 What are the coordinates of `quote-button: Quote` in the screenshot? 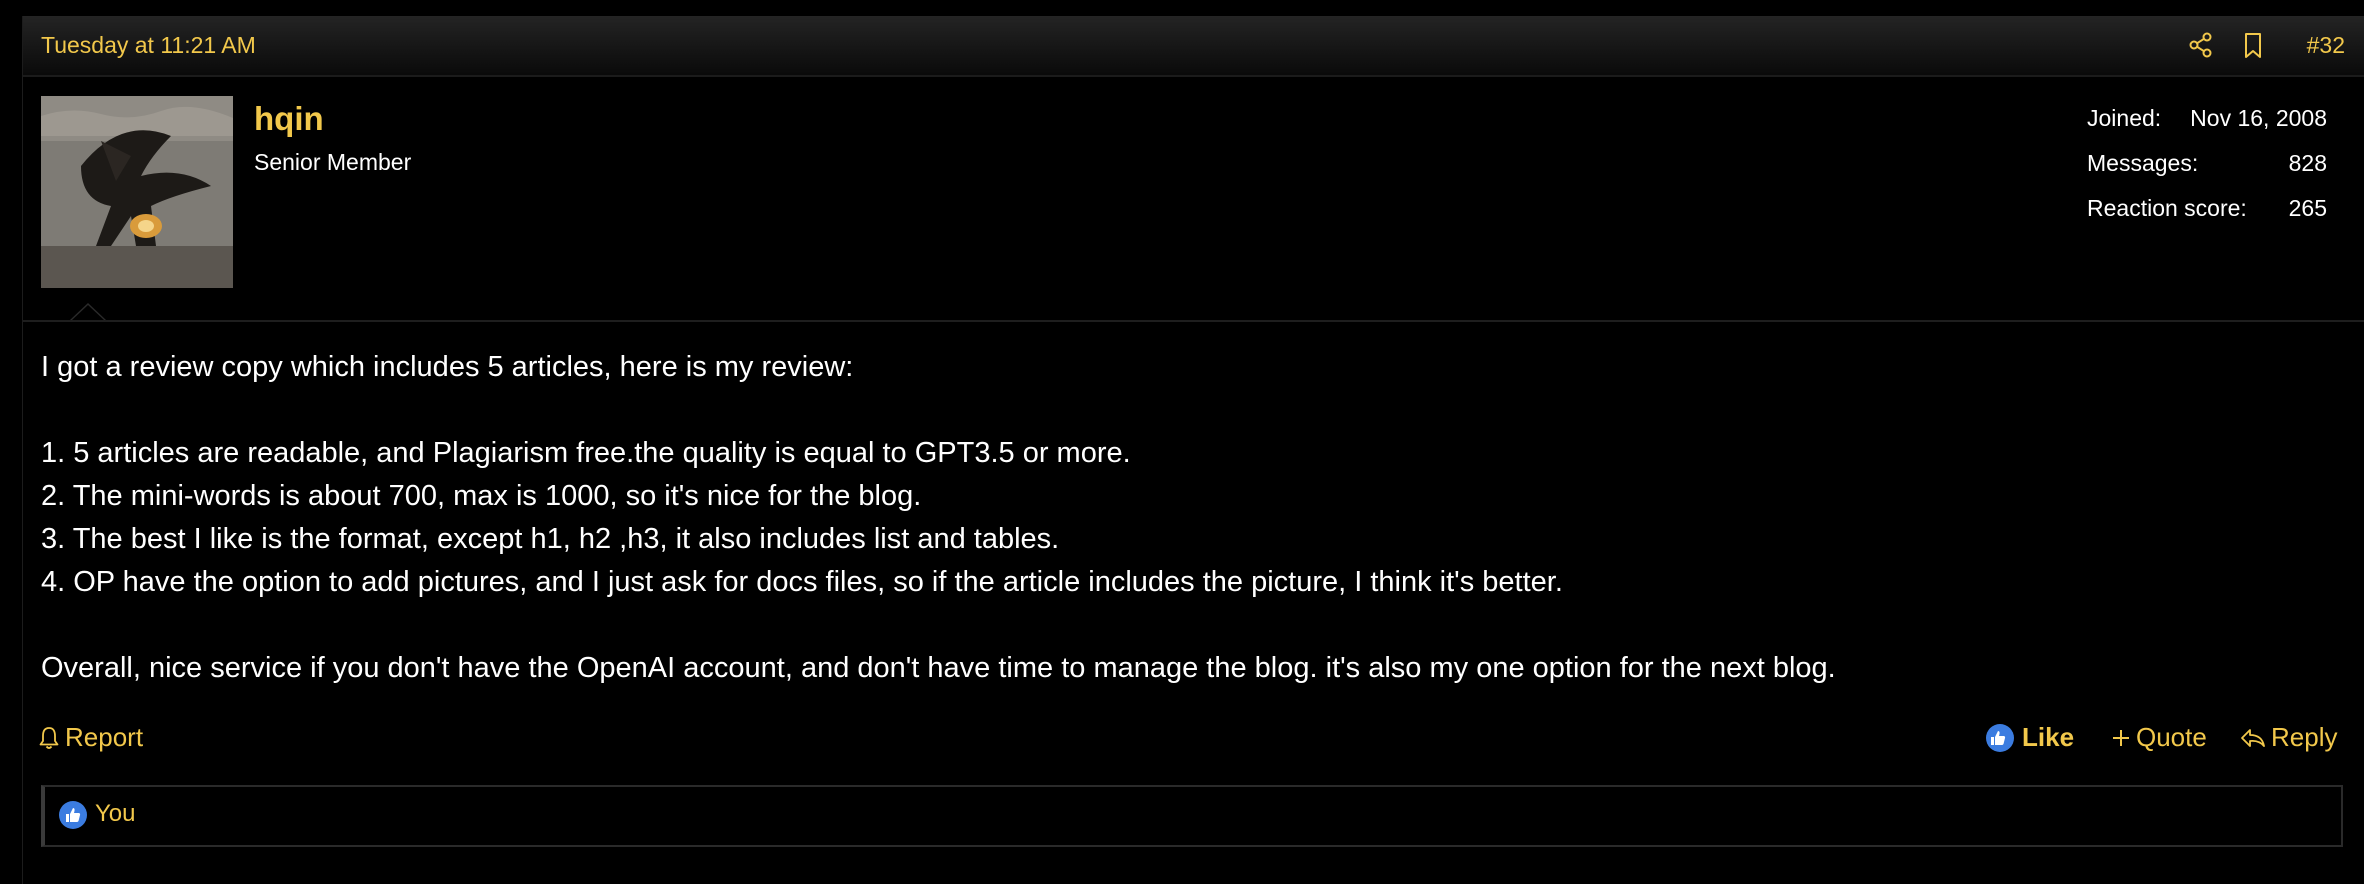 It's located at (2158, 737).